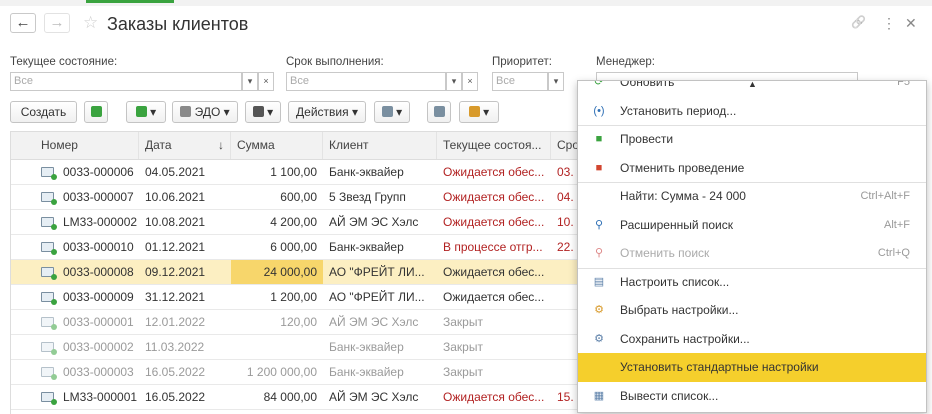  I want to click on forward-button: →, so click(57, 23).